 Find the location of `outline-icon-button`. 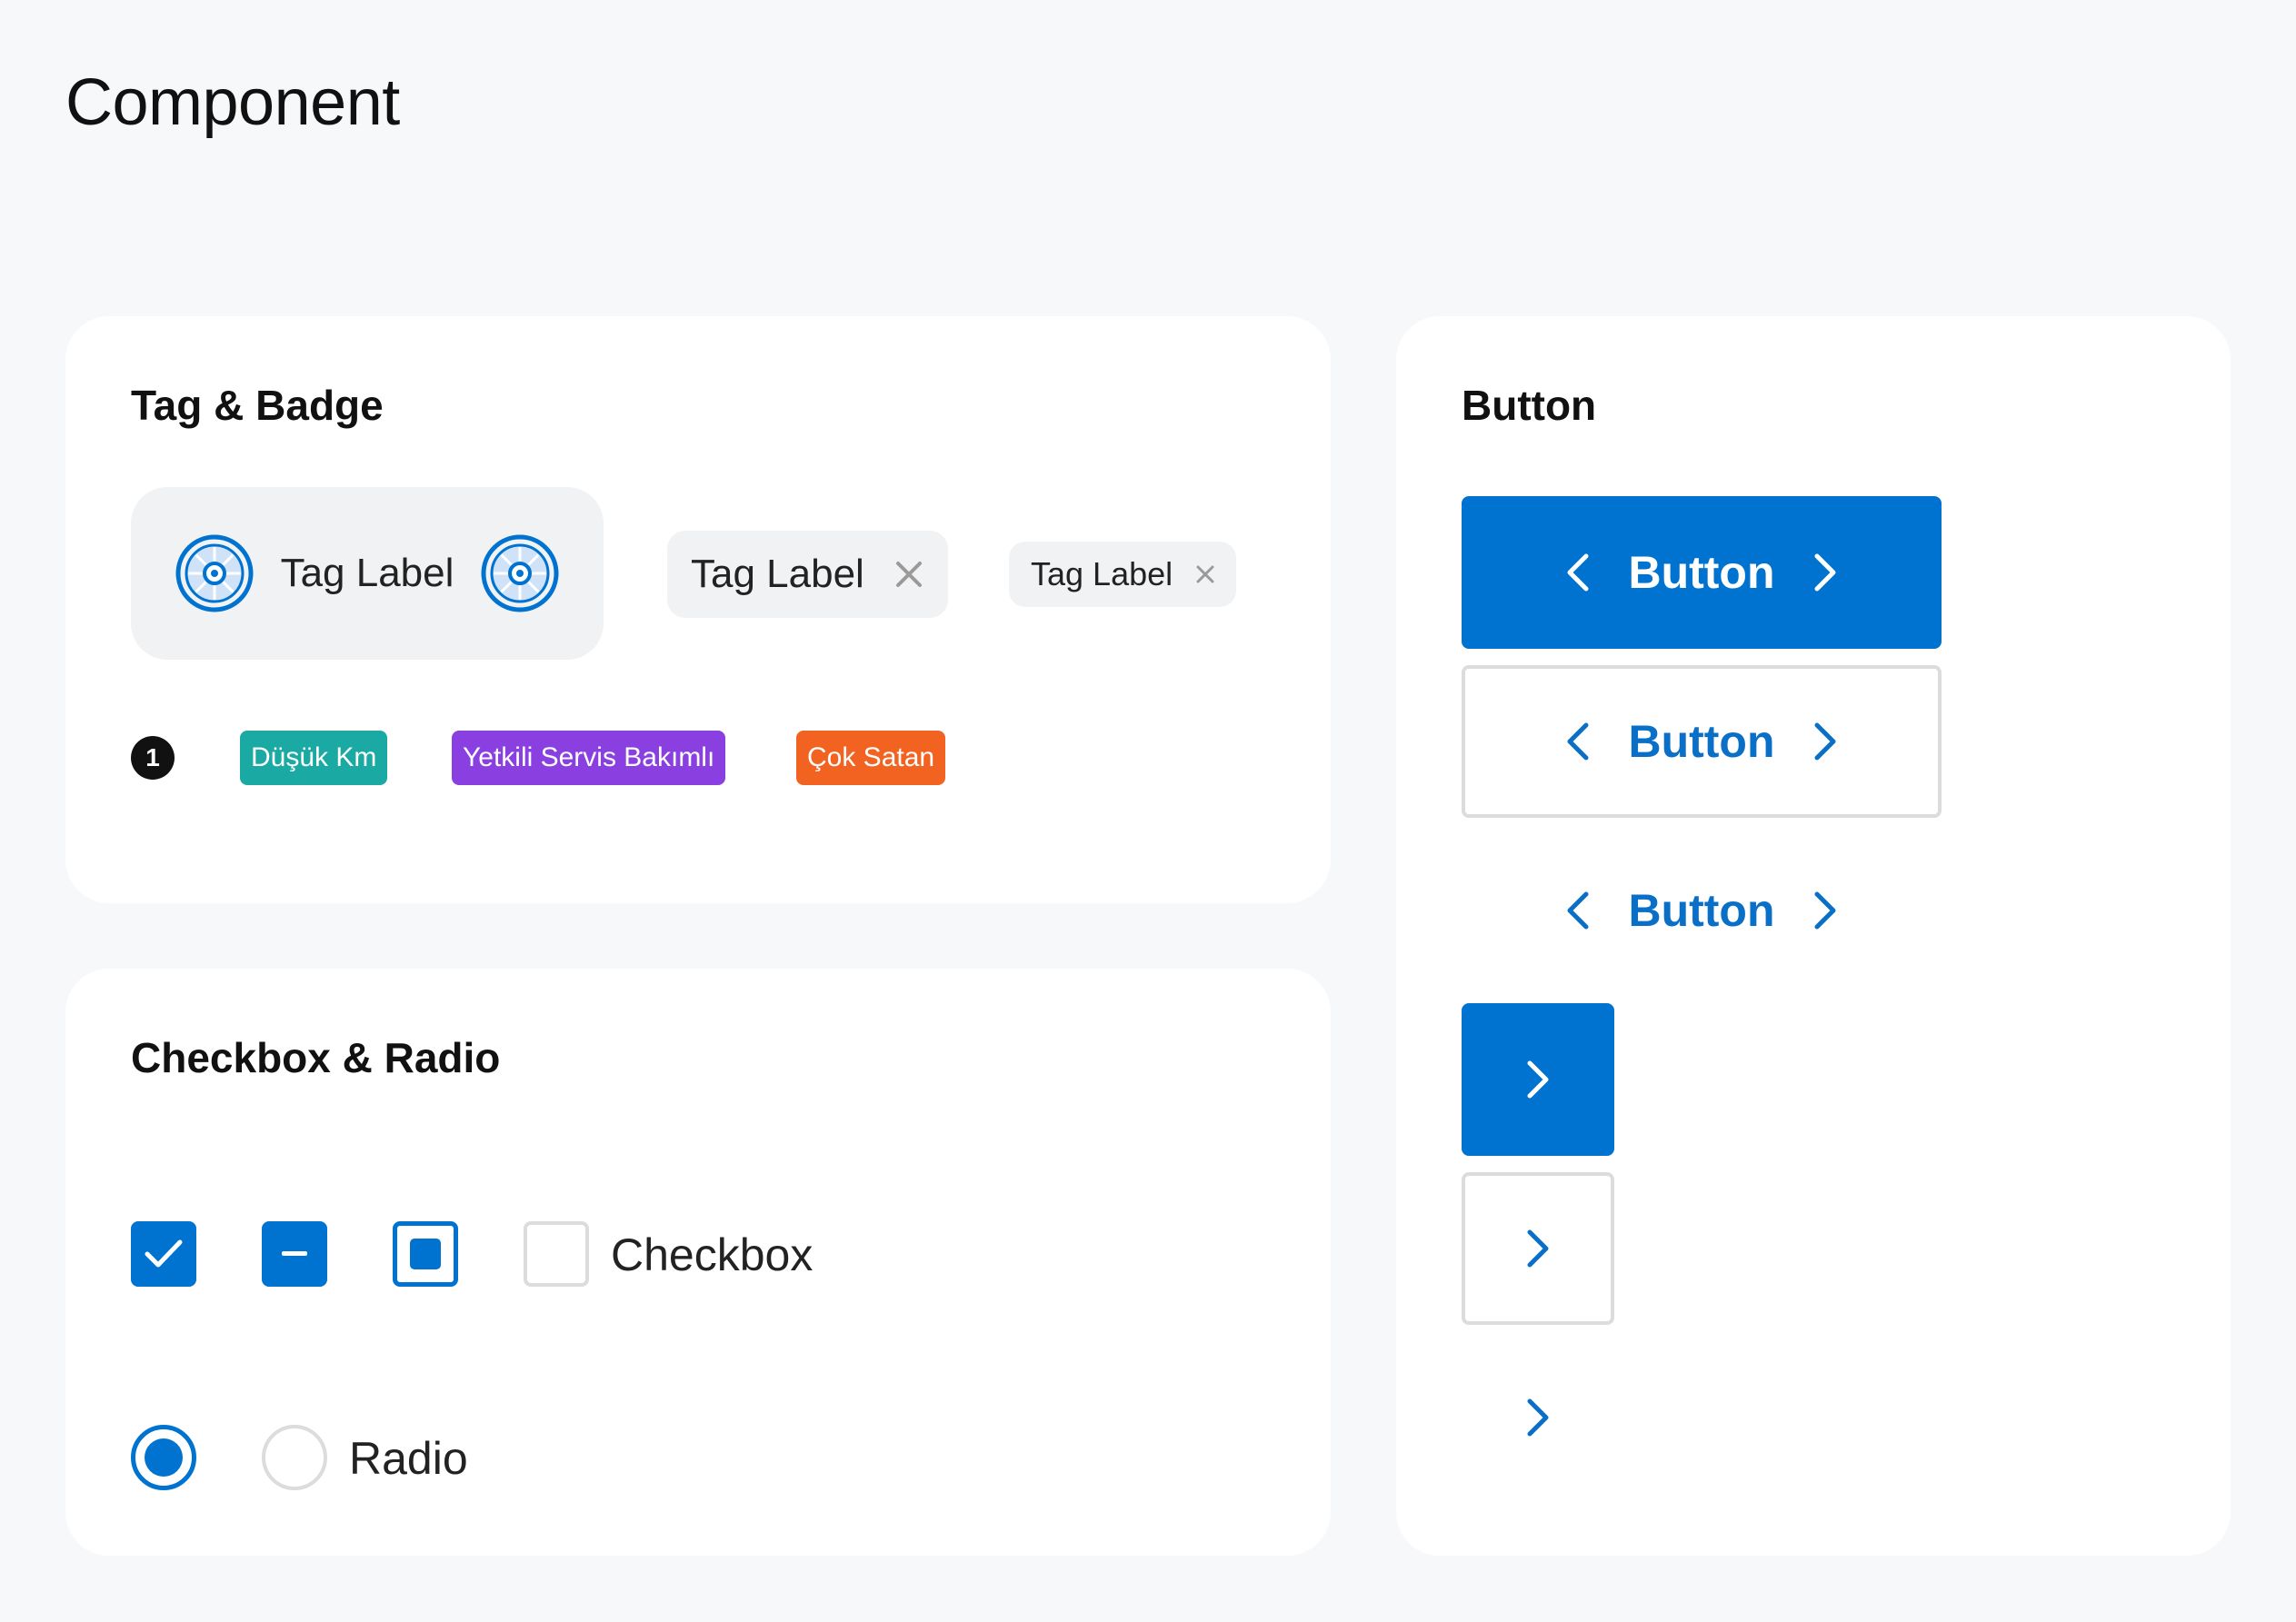

outline-icon-button is located at coordinates (1538, 1248).